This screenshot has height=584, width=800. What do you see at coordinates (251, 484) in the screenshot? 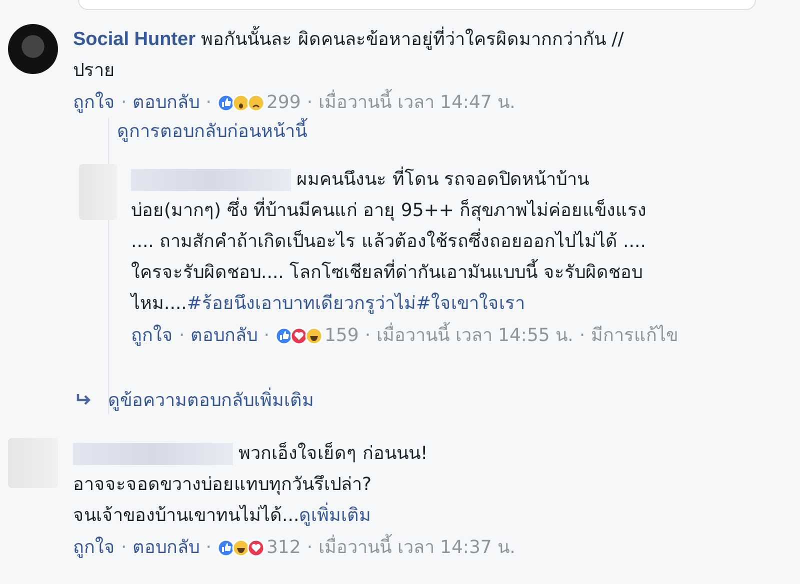
I see `comment-text: พวกเอ็งใจเย็ดๆ ก่อนนน! อาจจะจอดขวางบ่อยแทบทุกวันรึเปล่า? จนเจ้าของบ้านเขาทนไม่ได้...ดูเพิ่มเติม` at bounding box center [251, 484].